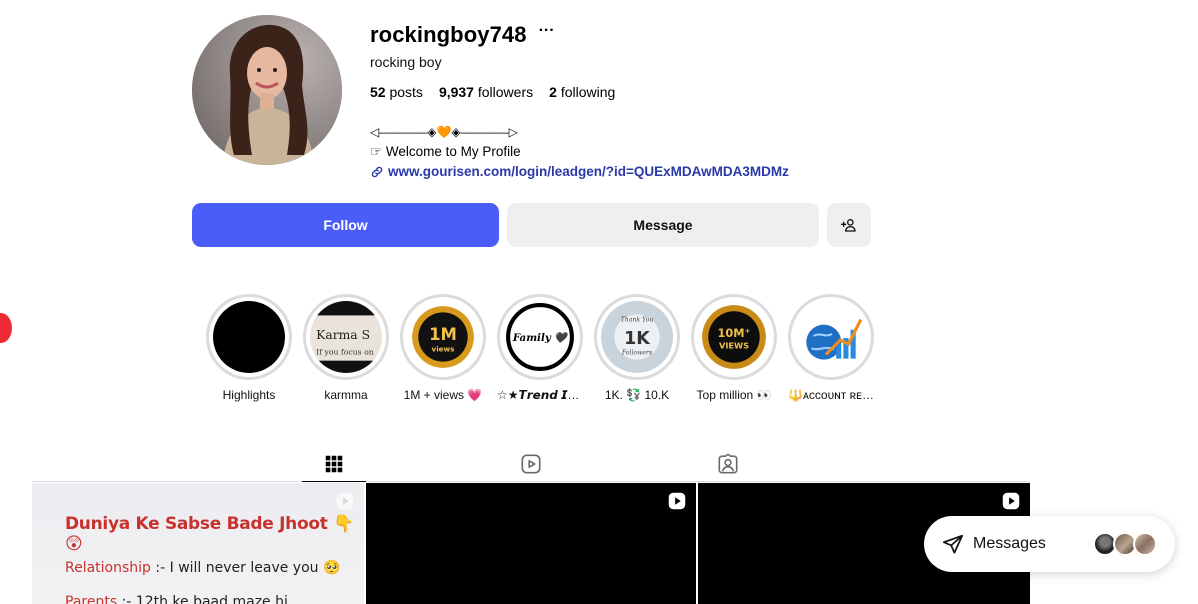 The height and width of the screenshot is (604, 1198). I want to click on post-caption-key: Relationship, so click(108, 568).